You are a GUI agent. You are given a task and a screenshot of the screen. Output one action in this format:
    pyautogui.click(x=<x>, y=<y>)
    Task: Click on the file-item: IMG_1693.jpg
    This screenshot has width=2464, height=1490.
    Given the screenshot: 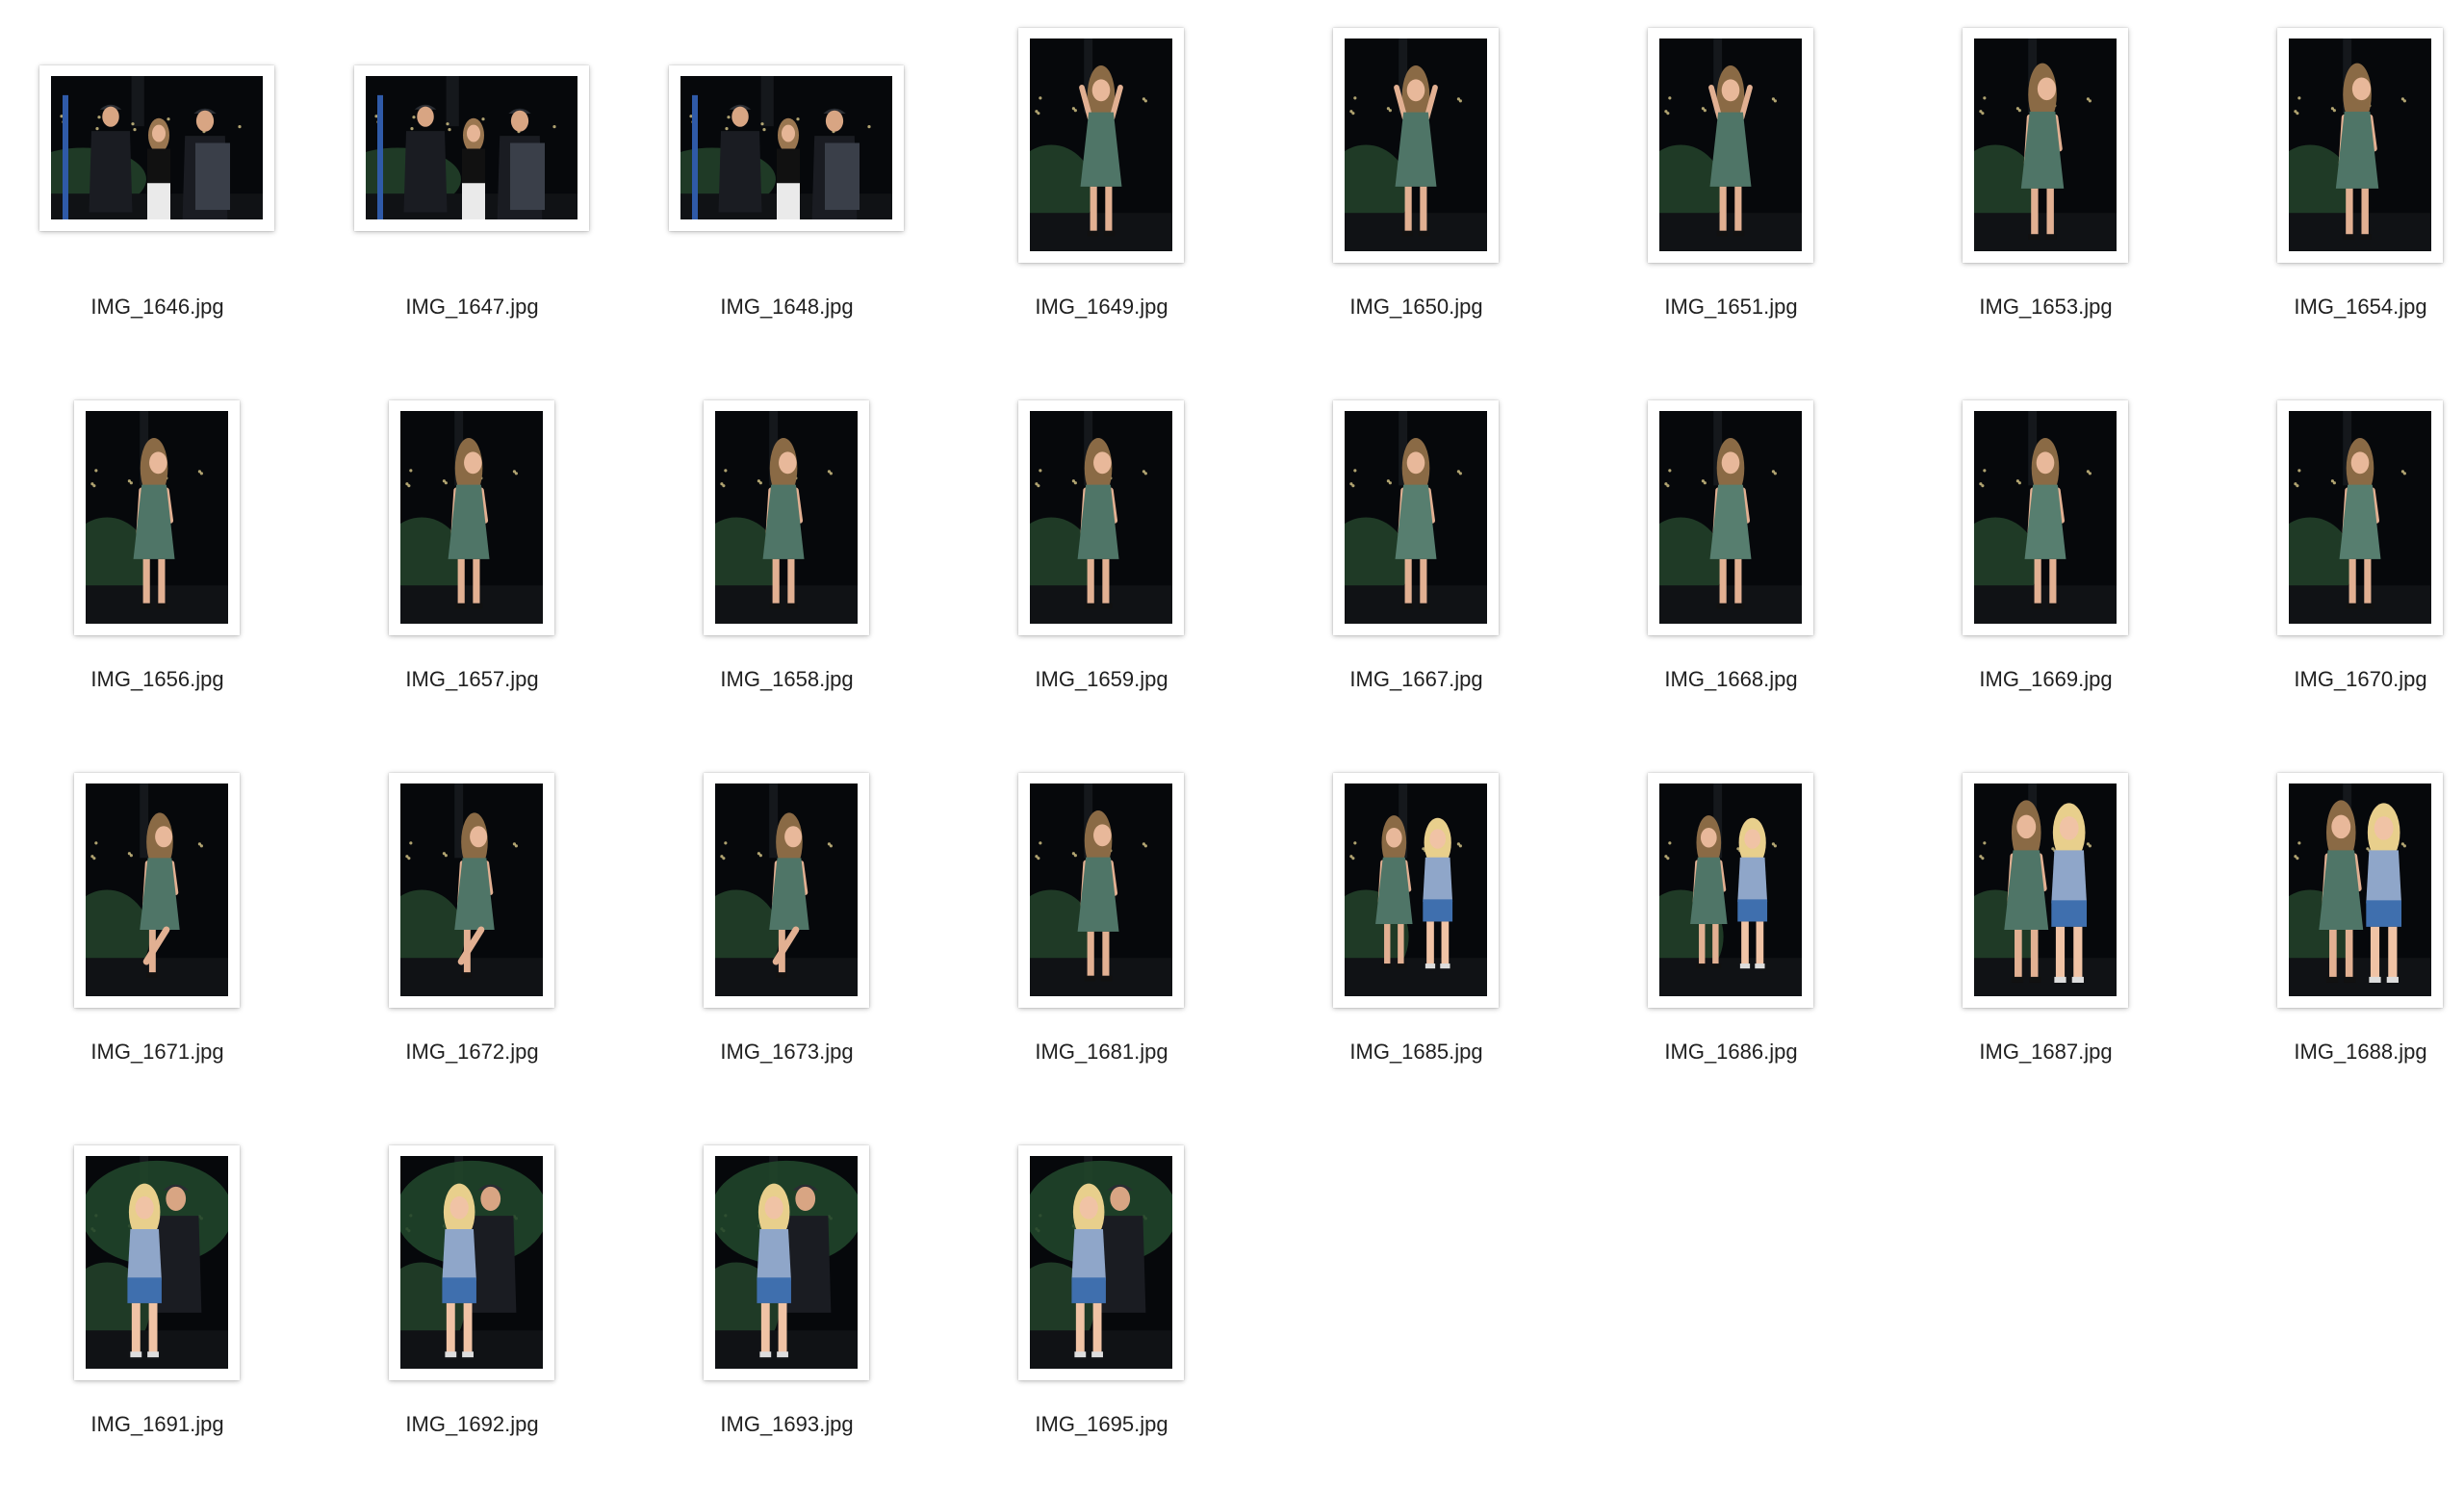 What is the action you would take?
    pyautogui.click(x=786, y=1304)
    